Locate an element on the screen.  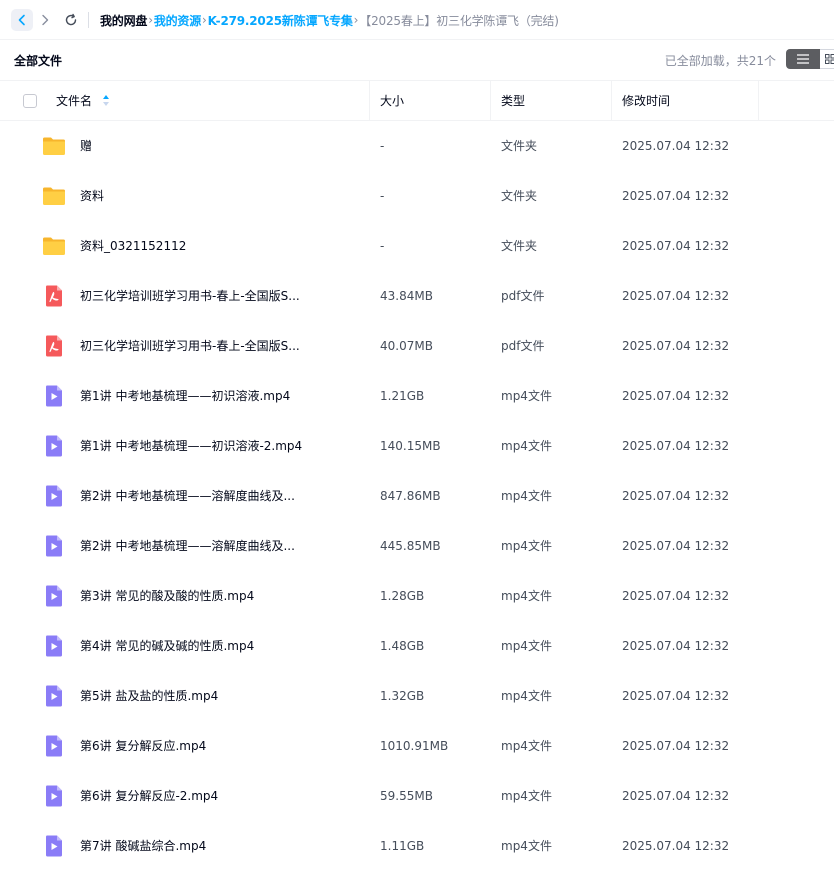
breadcrumb-item-my-drive: 我的网盘 is located at coordinates (123, 20).